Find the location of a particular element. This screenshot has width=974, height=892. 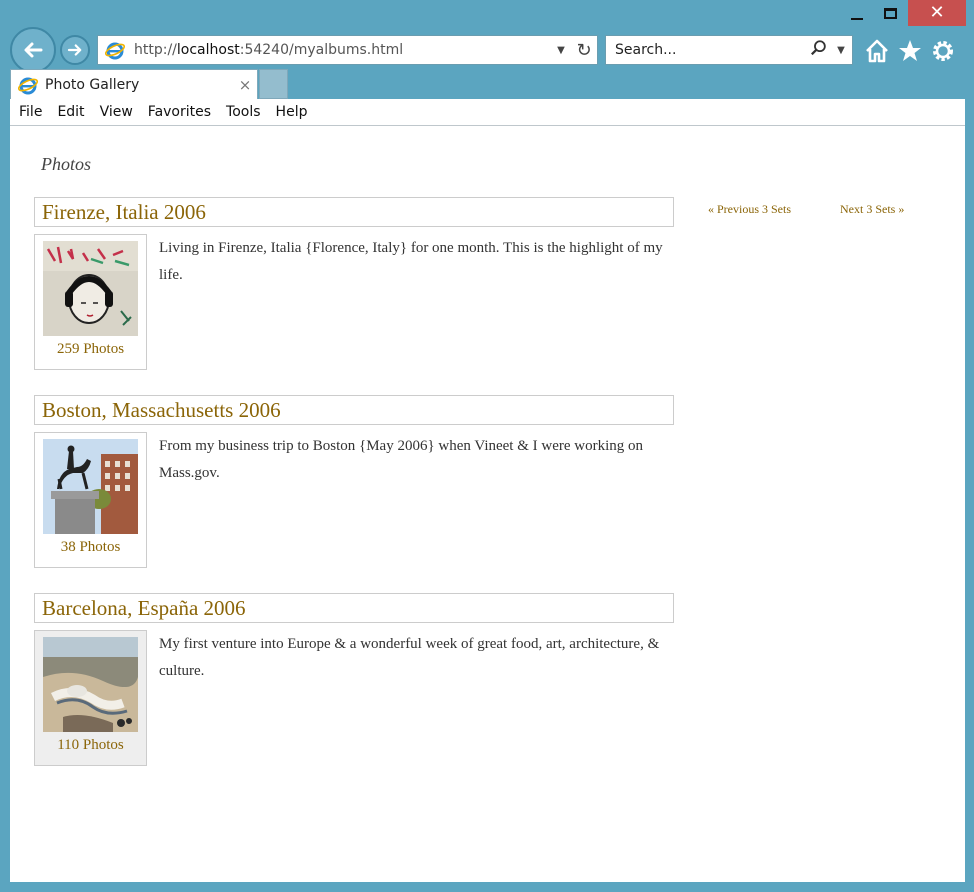

close-window-button: ✕ is located at coordinates (937, 13).